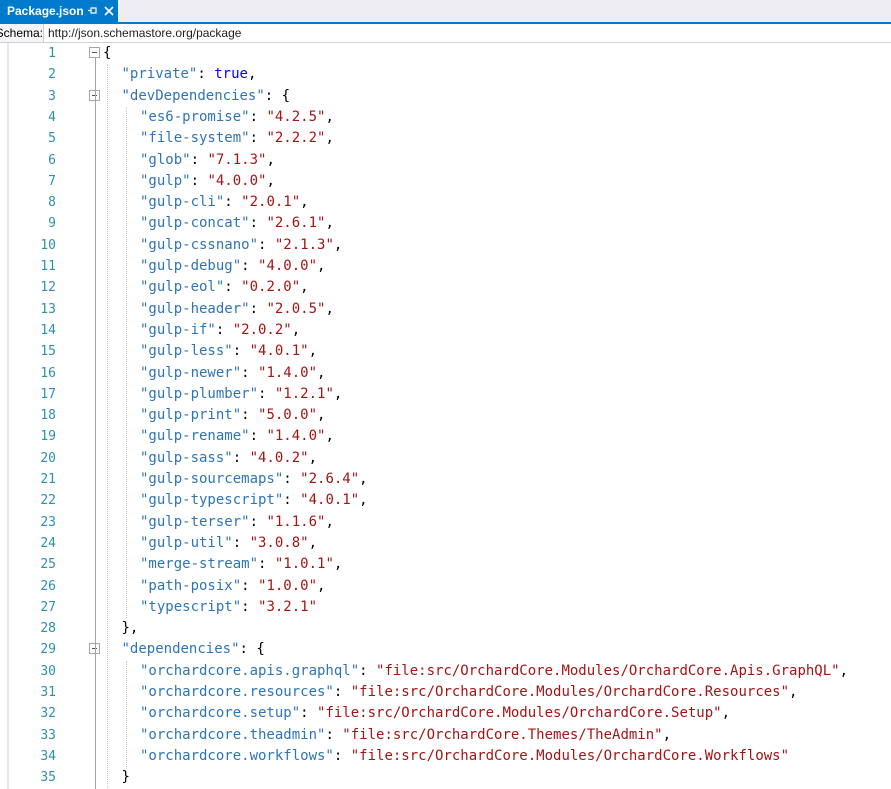  What do you see at coordinates (48, 266) in the screenshot?
I see `line-number: 11` at bounding box center [48, 266].